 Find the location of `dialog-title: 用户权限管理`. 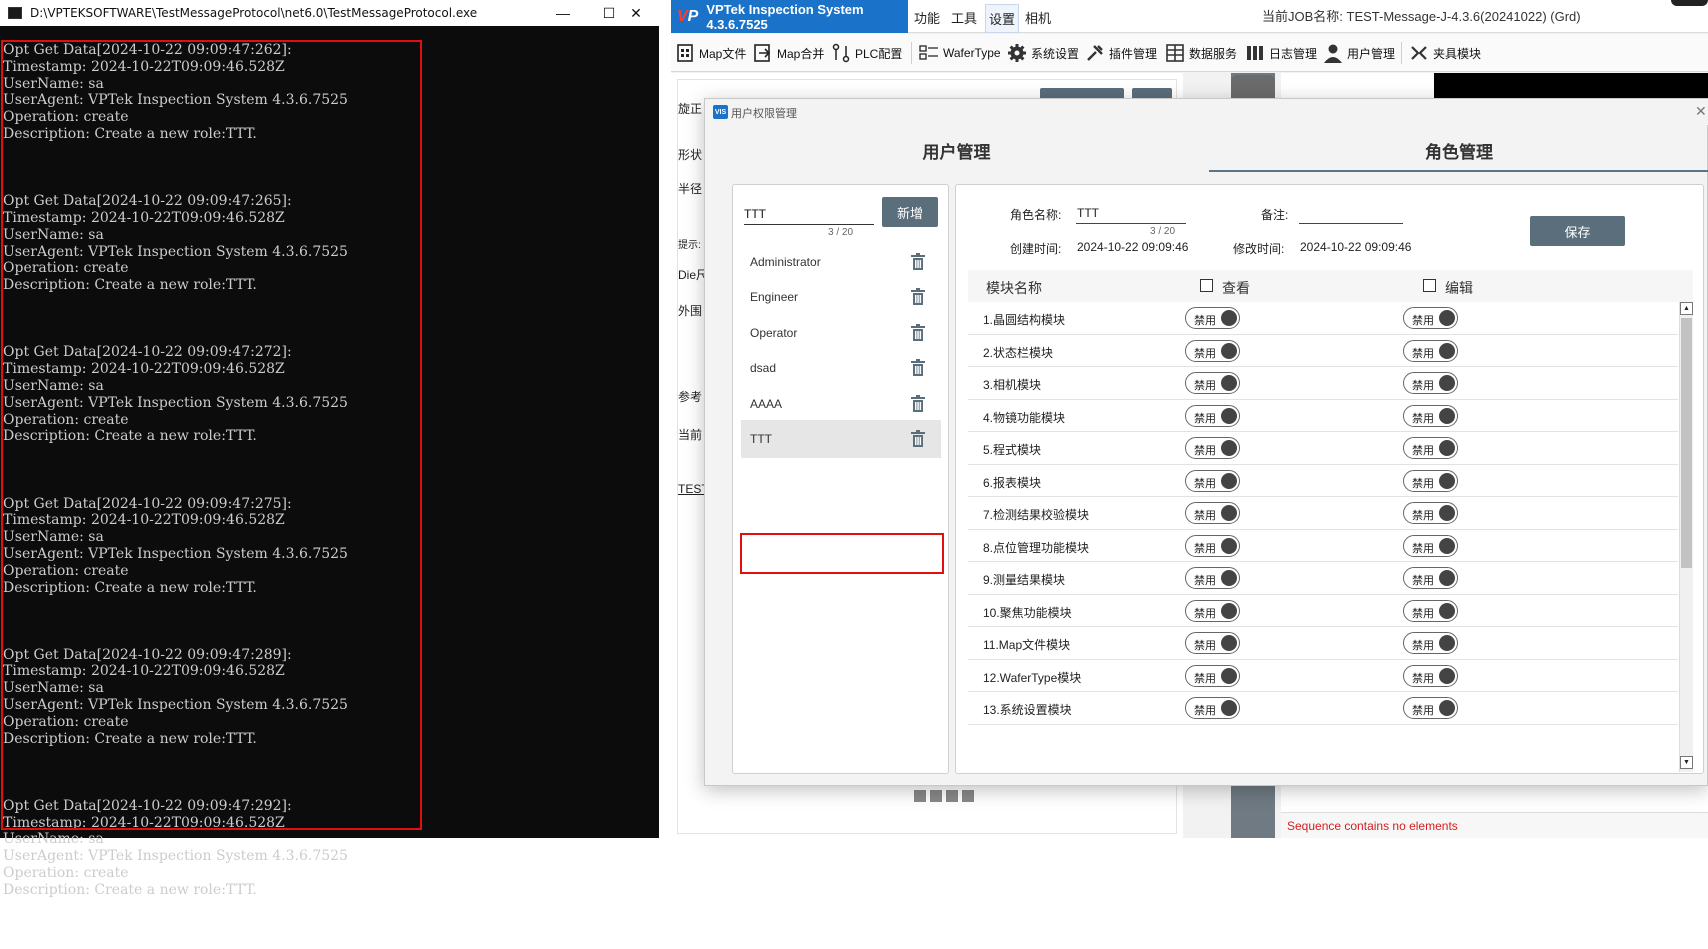

dialog-title: 用户权限管理 is located at coordinates (764, 114).